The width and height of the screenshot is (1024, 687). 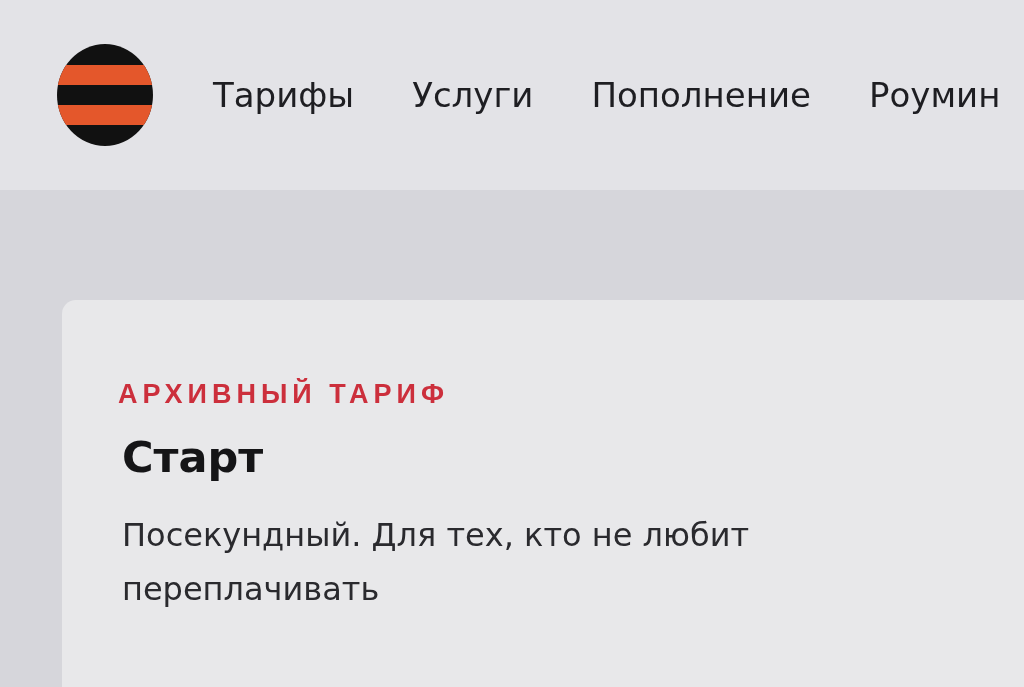 I want to click on nav-link: Роумин, so click(x=934, y=95).